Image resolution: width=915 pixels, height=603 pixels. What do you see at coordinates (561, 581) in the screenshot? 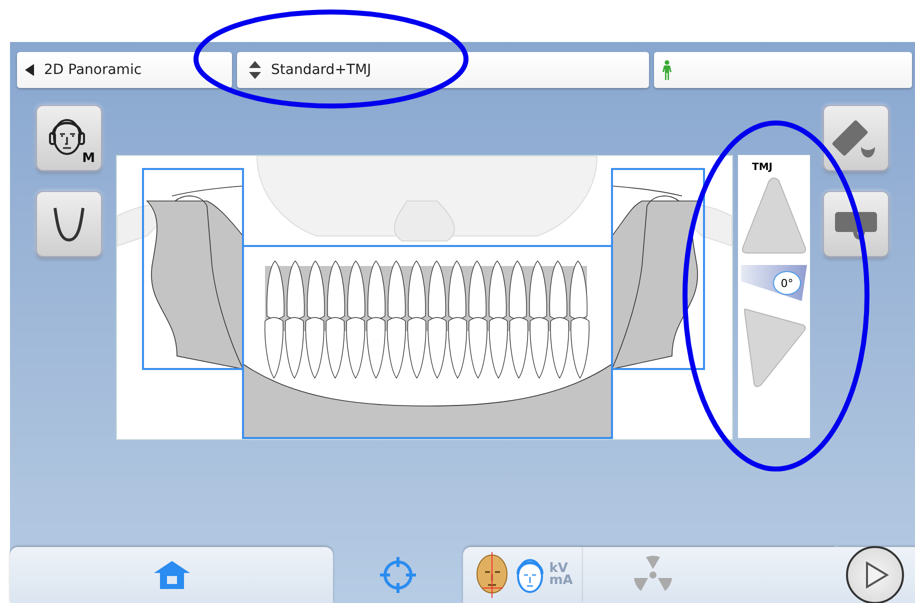
I see `unit-label: mA` at bounding box center [561, 581].